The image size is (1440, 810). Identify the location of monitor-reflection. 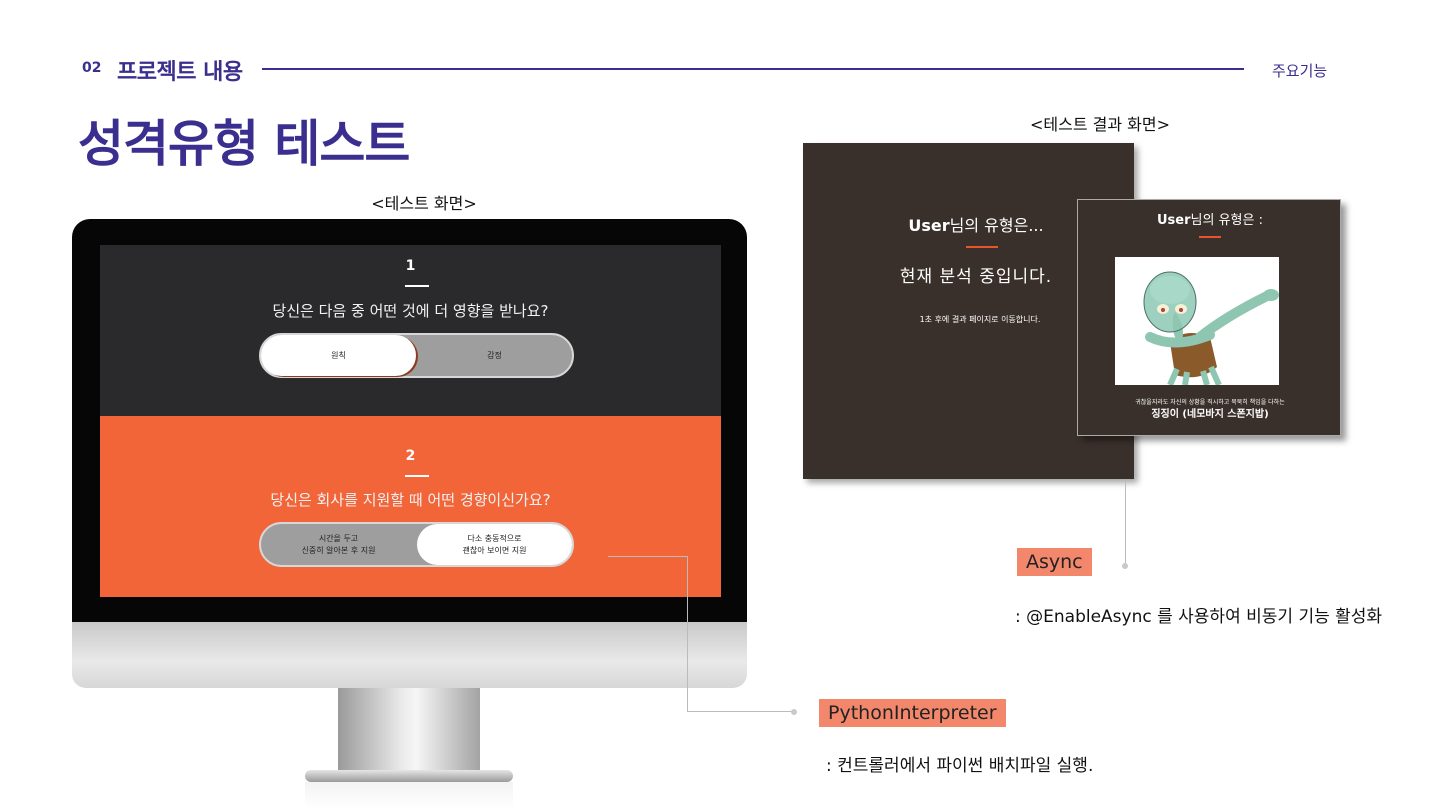
(409, 796).